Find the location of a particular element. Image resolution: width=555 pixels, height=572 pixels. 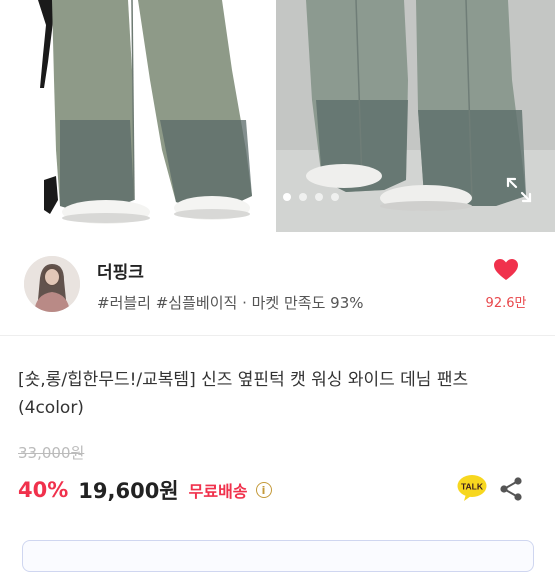

like-count: 92.6만 is located at coordinates (506, 303).